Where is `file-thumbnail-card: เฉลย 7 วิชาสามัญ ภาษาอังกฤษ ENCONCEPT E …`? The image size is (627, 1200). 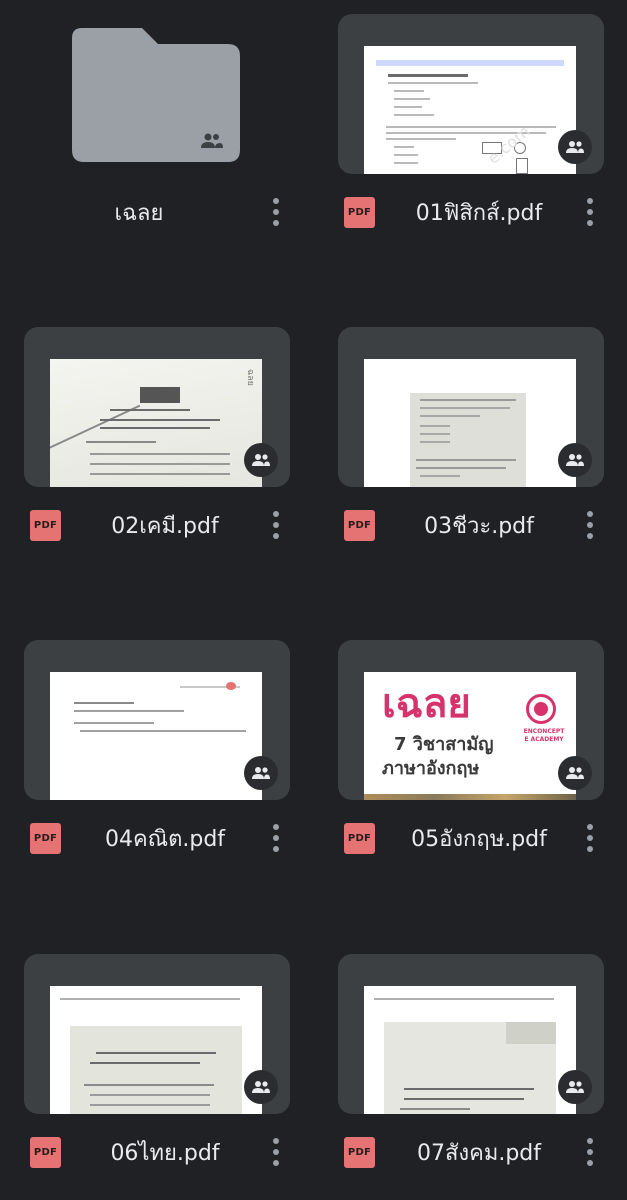 file-thumbnail-card: เฉลย 7 วิชาสามัญ ภาษาอังกฤษ ENCONCEPT E … is located at coordinates (471, 720).